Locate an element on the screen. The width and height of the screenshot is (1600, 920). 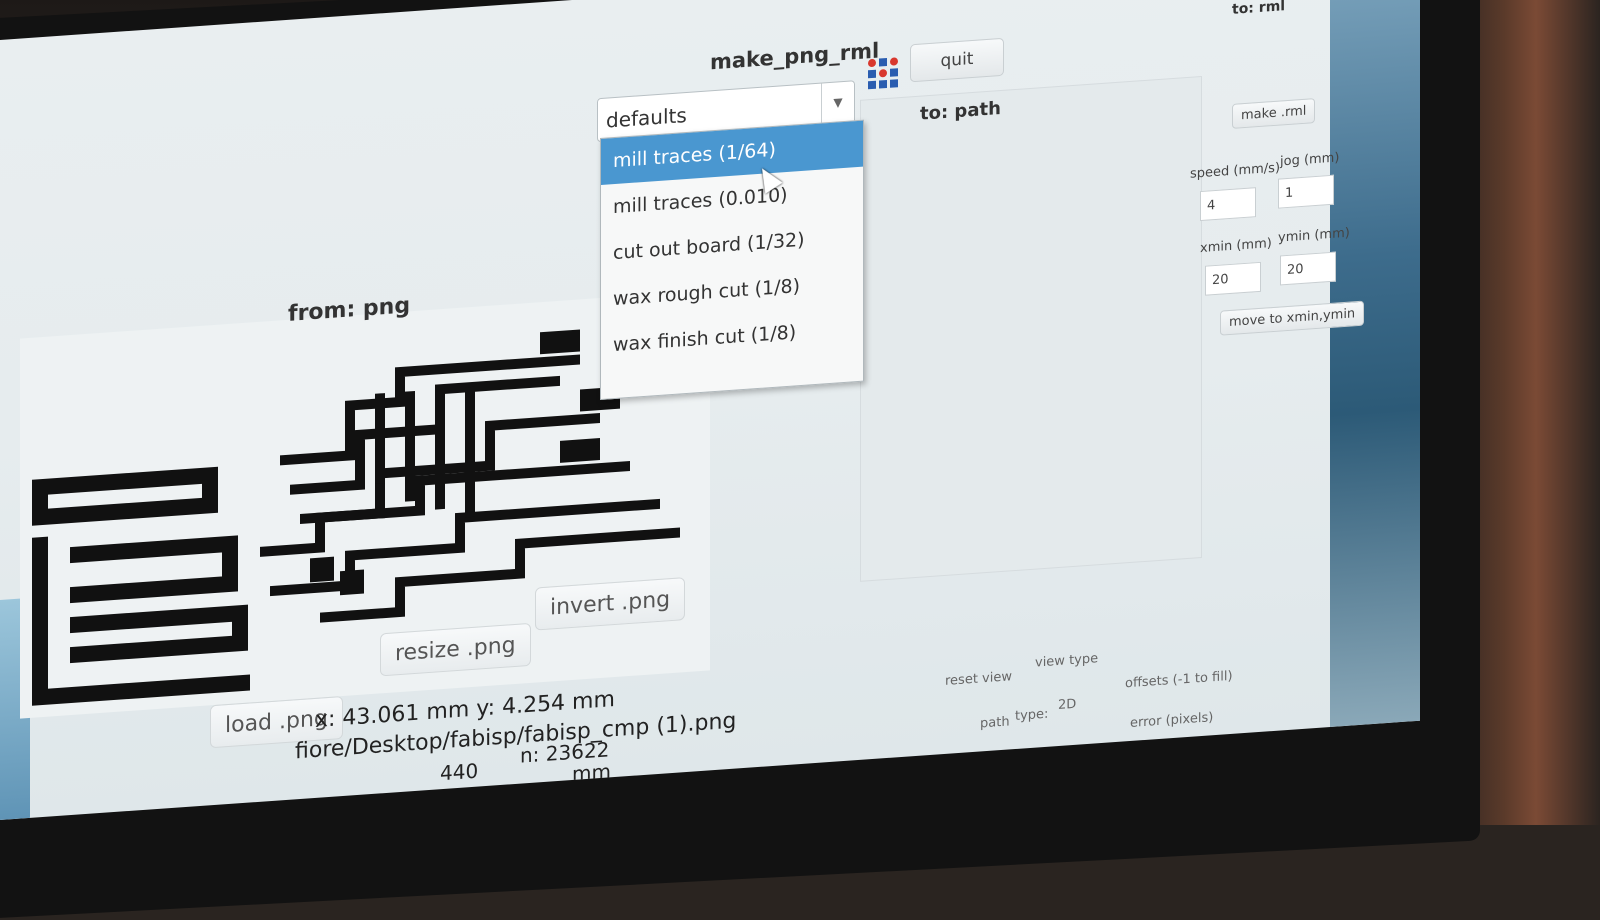
jog-input: 1 is located at coordinates (1306, 191).